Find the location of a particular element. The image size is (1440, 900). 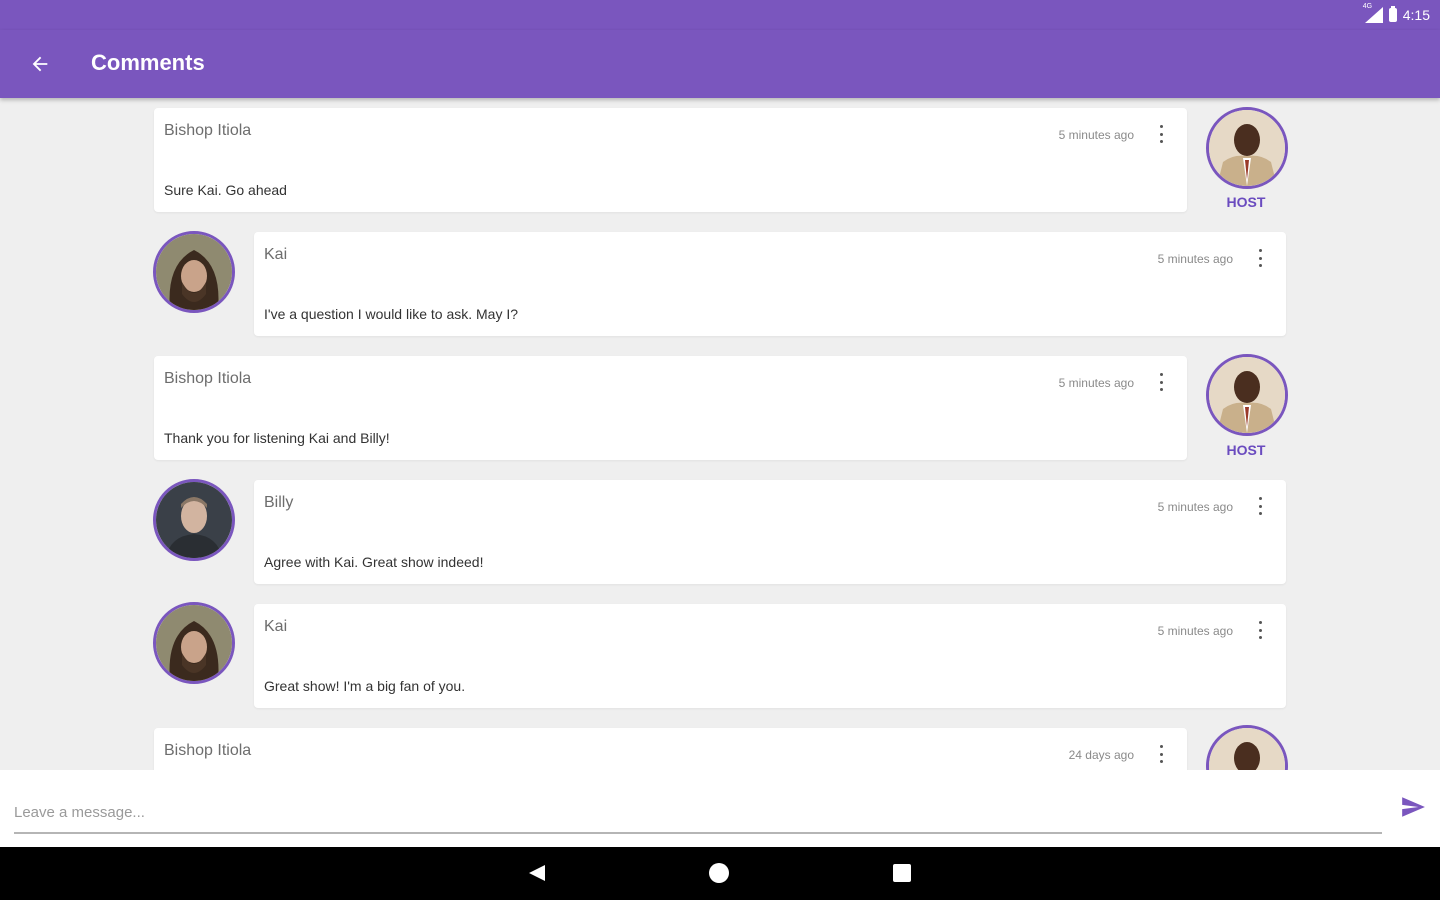

comment-text: Sure Kai. Go ahead is located at coordinates (225, 190).